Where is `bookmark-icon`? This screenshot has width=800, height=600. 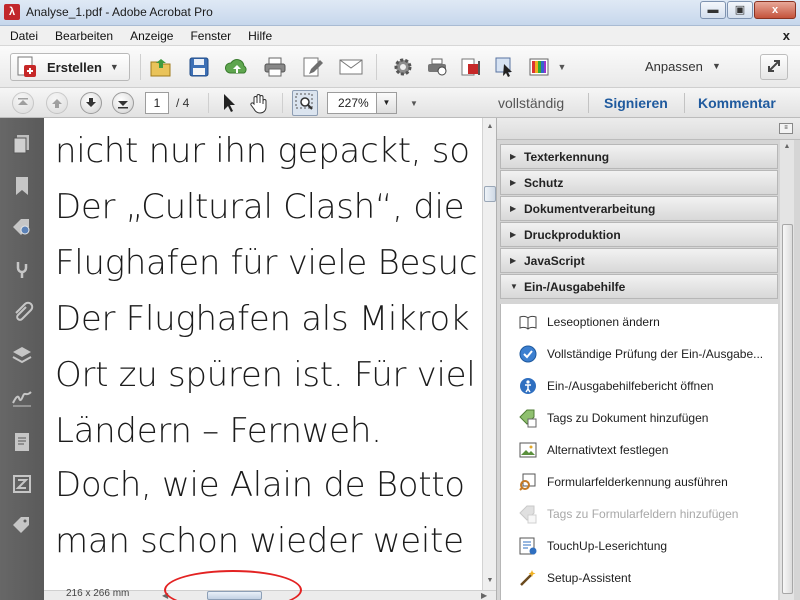
bookmark-icon is located at coordinates (22, 186).